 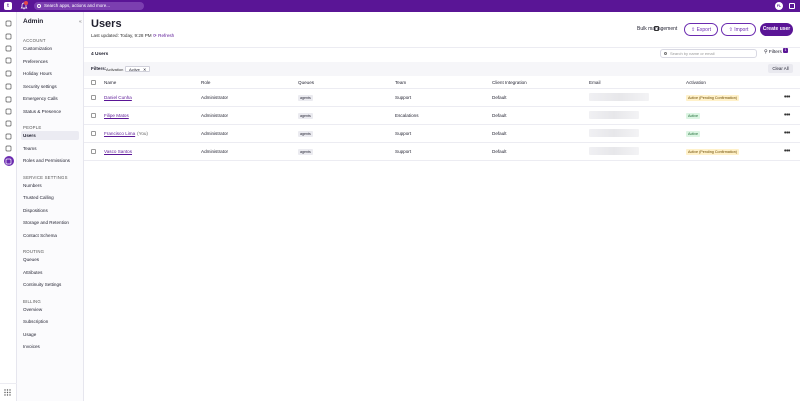 What do you see at coordinates (34, 251) in the screenshot?
I see `sidebar-section-heading: ROUTING` at bounding box center [34, 251].